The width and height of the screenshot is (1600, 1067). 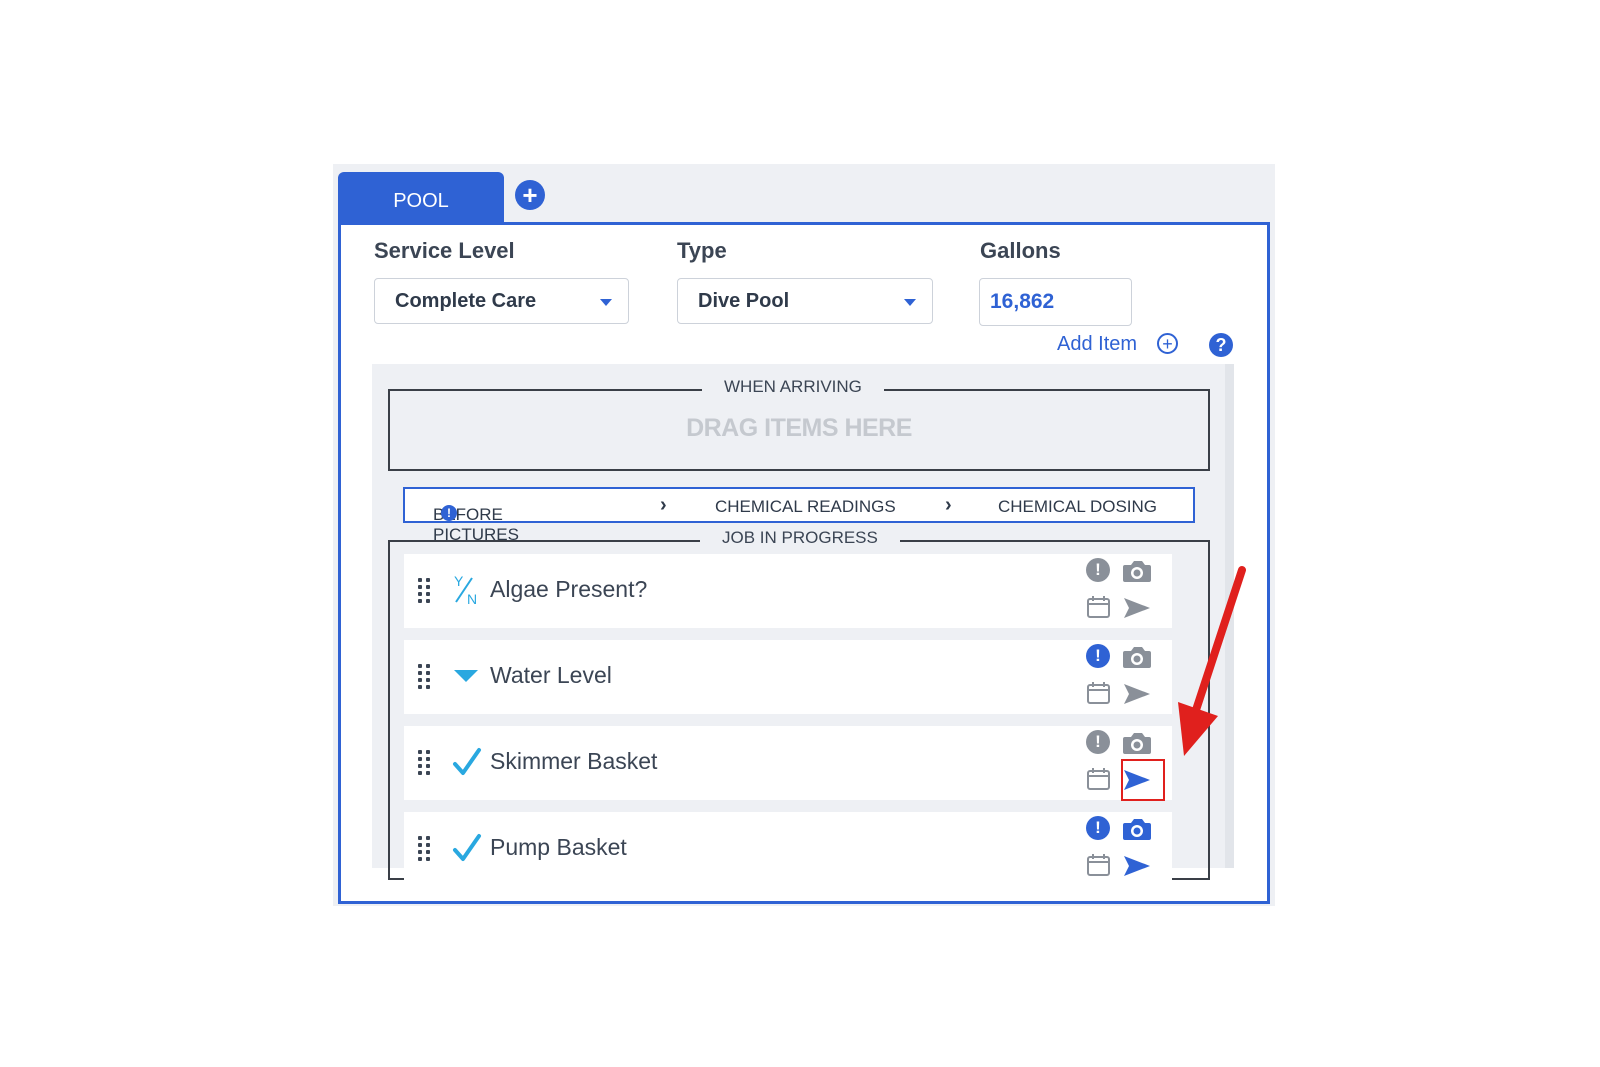 What do you see at coordinates (569, 589) in the screenshot?
I see `checklist-item-label: Algae Present?` at bounding box center [569, 589].